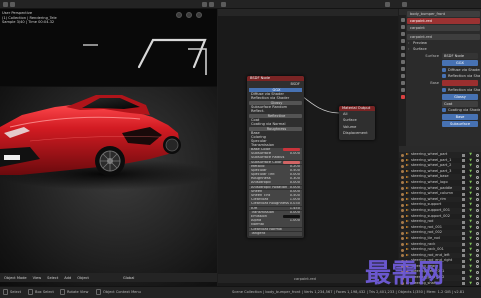  What do you see at coordinates (402, 83) in the screenshot?
I see `constraints-tab-icon` at bounding box center [402, 83].